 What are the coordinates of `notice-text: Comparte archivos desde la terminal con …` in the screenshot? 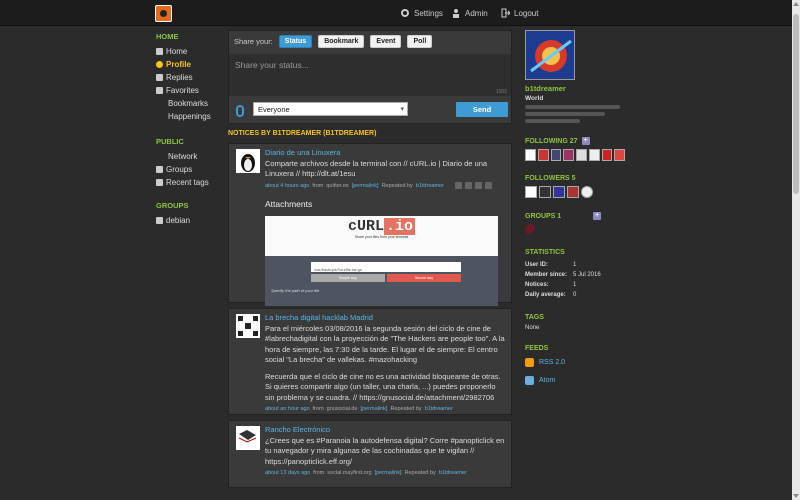 It's located at (376, 168).